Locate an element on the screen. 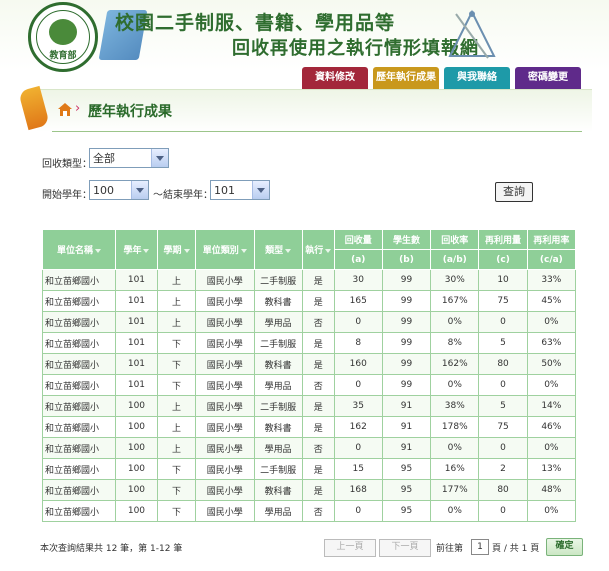 The width and height of the screenshot is (609, 571). result-summary: 本次查詢結果共 12 筆，第 1-12 筆 is located at coordinates (111, 549).